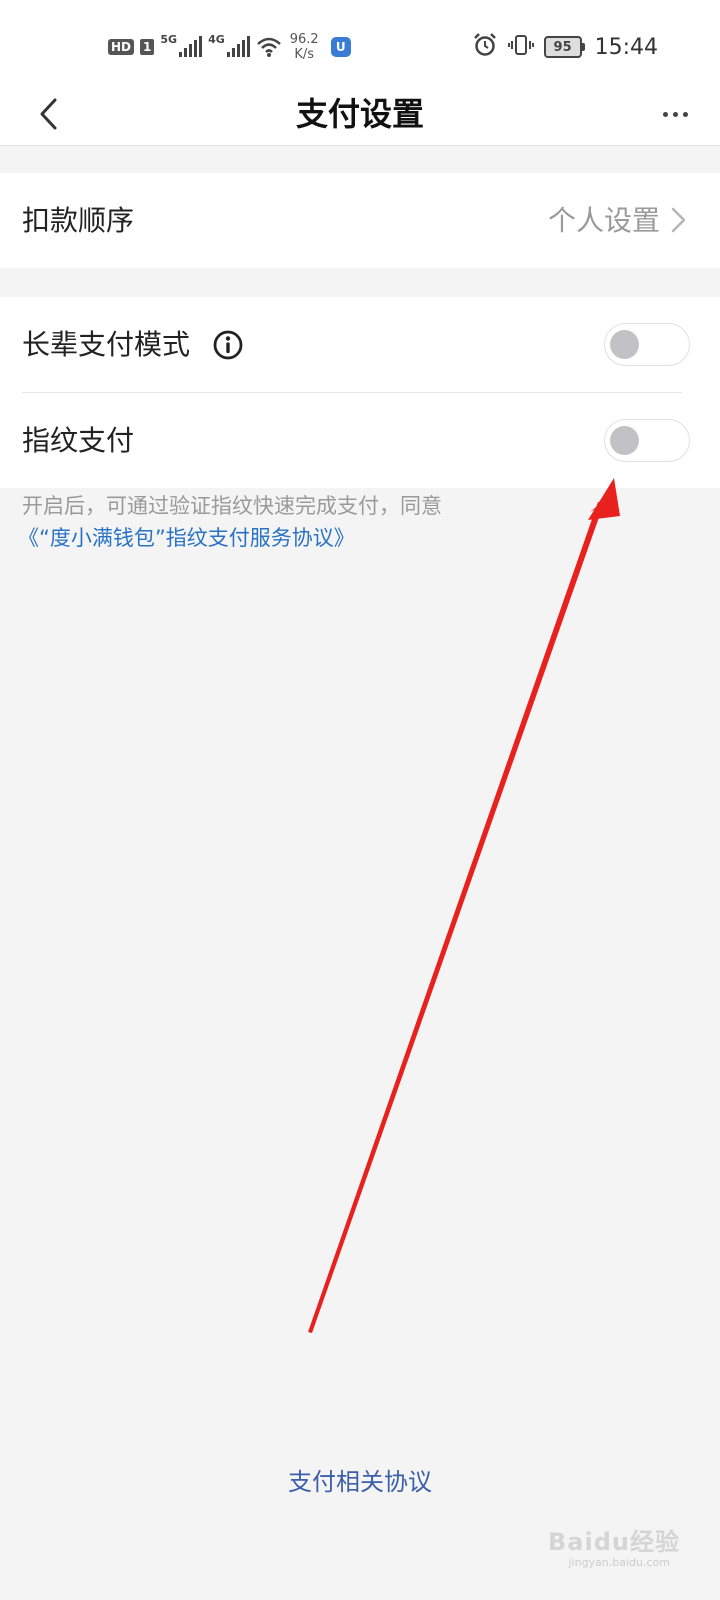 The height and width of the screenshot is (1600, 720). I want to click on payment-agreements-link: 支付相关协议, so click(360, 1479).